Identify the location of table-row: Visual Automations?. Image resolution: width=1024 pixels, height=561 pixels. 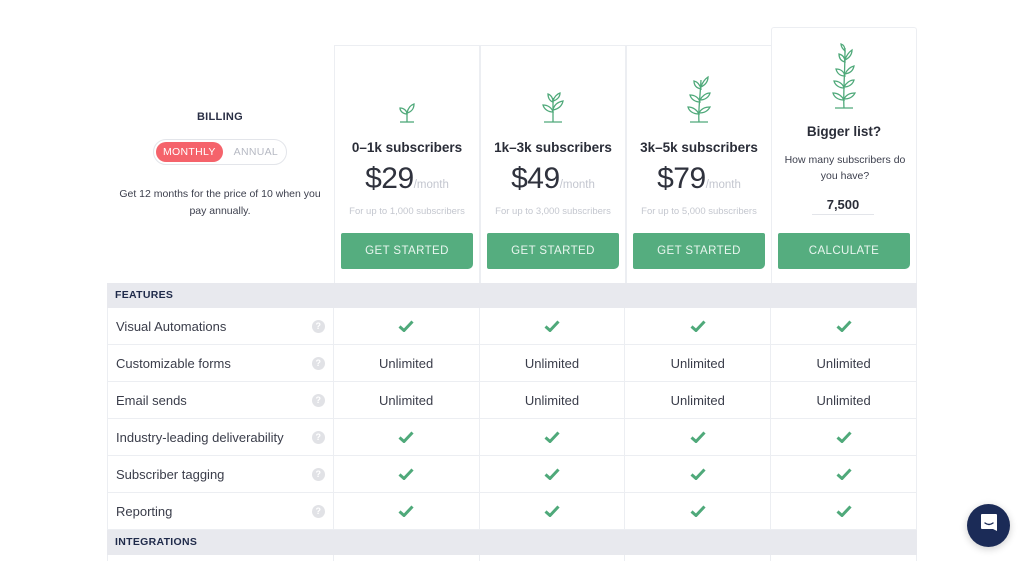
(512, 326).